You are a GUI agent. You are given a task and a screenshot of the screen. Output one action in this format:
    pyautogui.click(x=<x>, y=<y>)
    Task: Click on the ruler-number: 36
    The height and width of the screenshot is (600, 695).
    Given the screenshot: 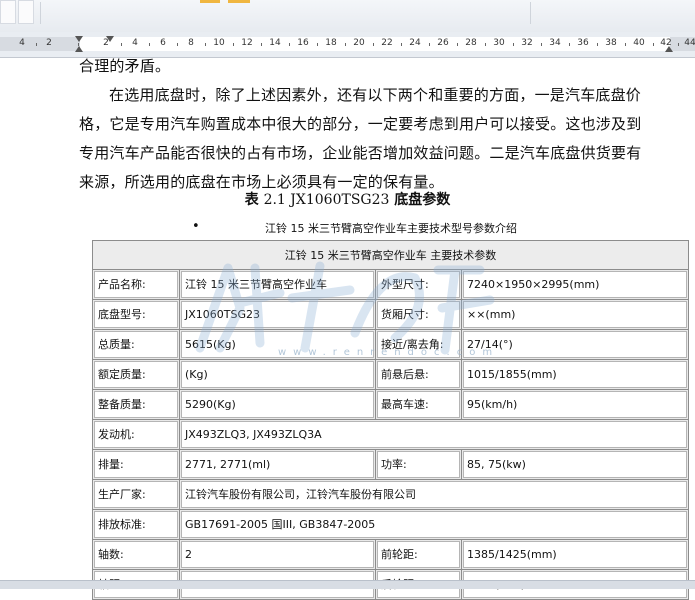 What is the action you would take?
    pyautogui.click(x=583, y=43)
    